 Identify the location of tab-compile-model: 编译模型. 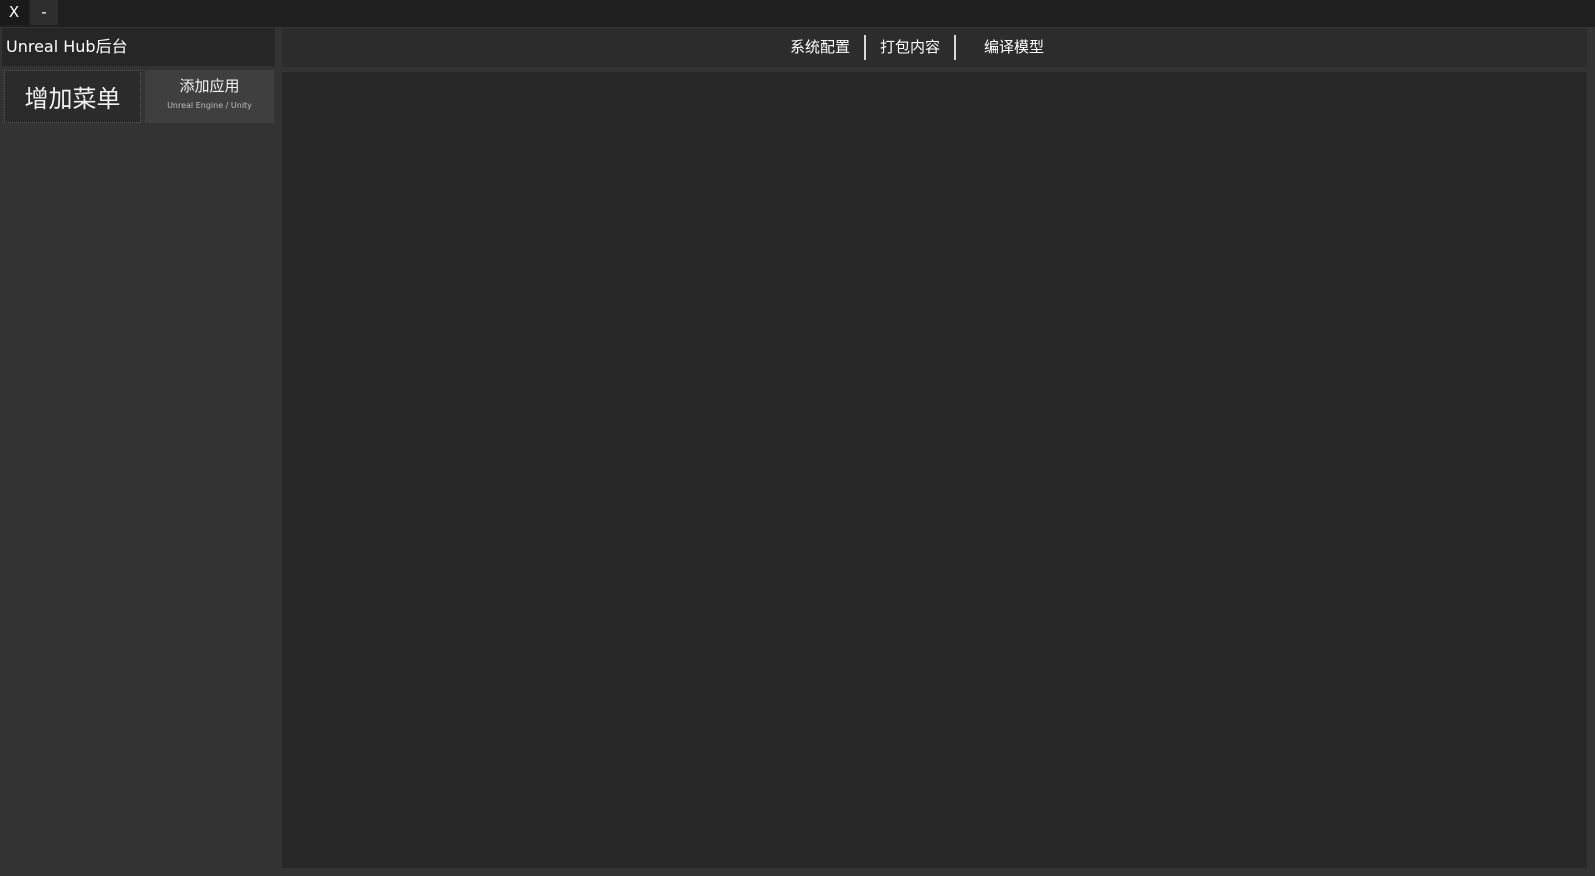
(1014, 47).